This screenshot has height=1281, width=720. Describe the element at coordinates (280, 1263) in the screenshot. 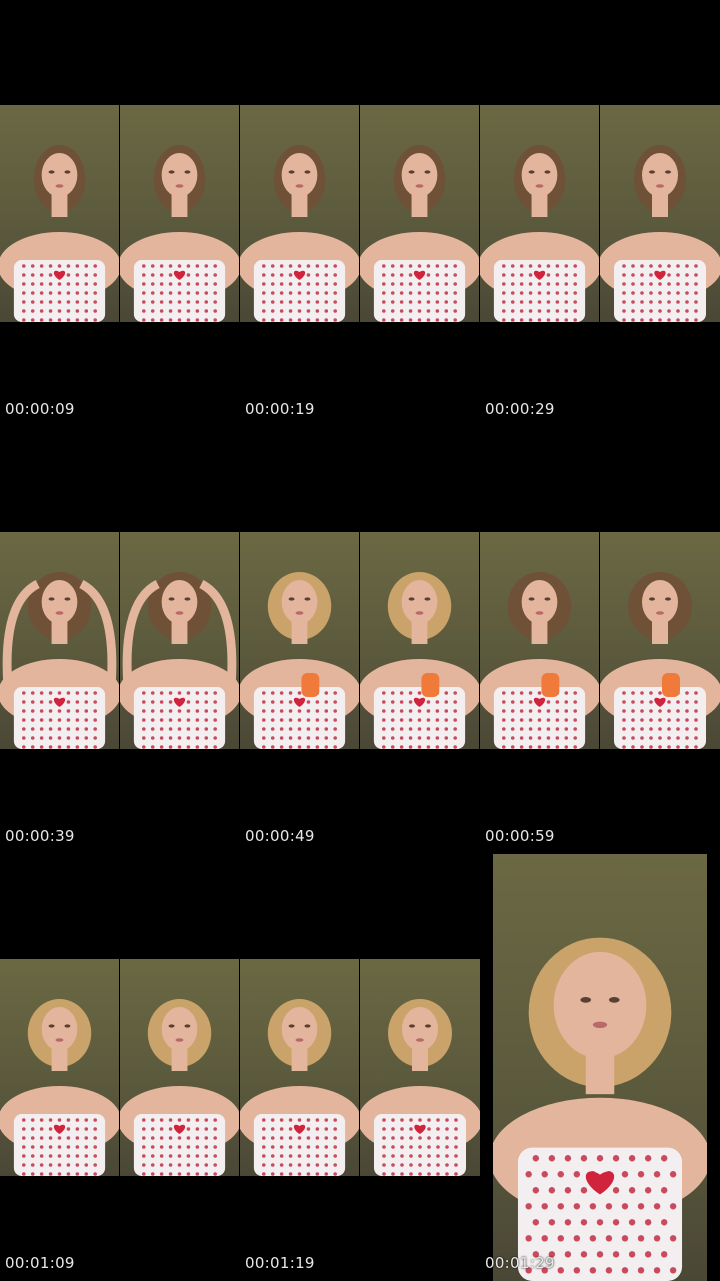

I see `timestamp-label: 00:01:19` at that location.